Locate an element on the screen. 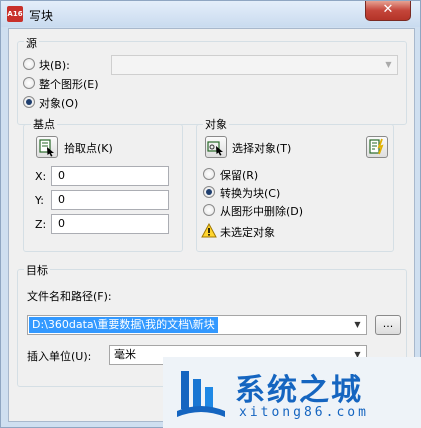 The height and width of the screenshot is (428, 421). file-path-value: D:\360data\重要数据\我的文档\新块 is located at coordinates (123, 325).